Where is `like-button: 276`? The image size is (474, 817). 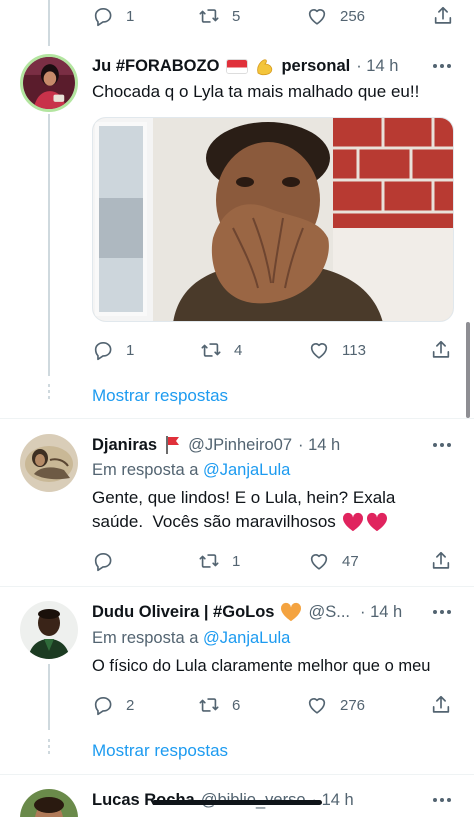 like-button: 276 is located at coordinates (335, 705).